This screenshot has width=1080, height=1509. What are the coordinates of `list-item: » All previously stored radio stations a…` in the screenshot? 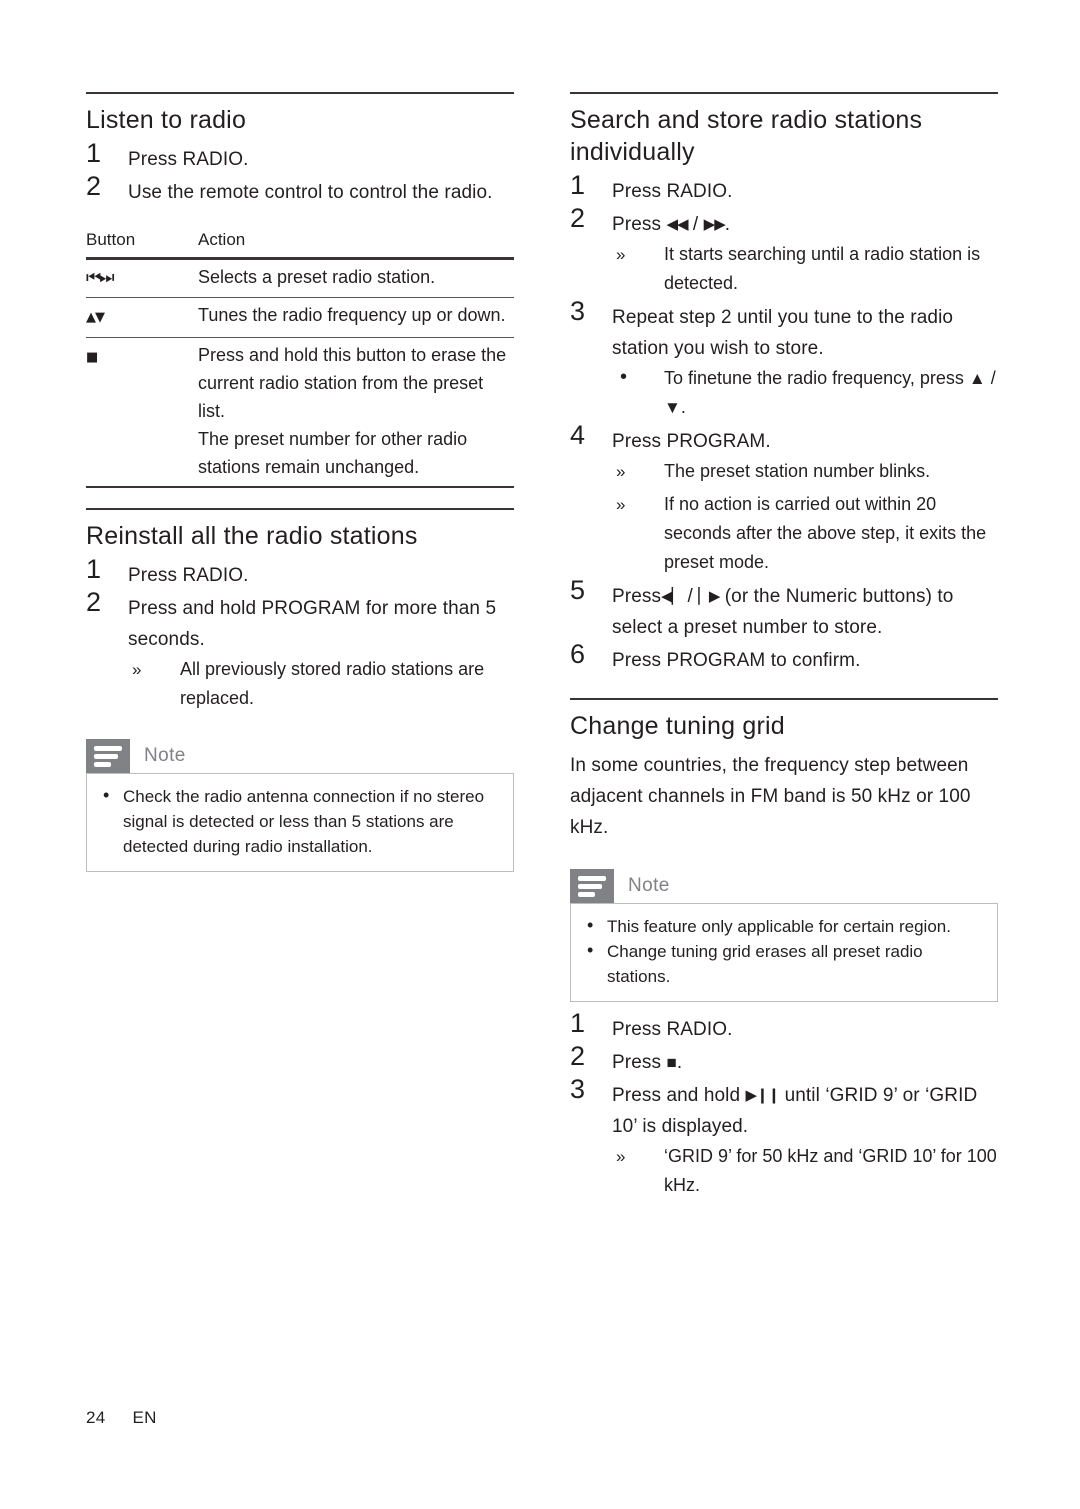 It's located at (321, 684).